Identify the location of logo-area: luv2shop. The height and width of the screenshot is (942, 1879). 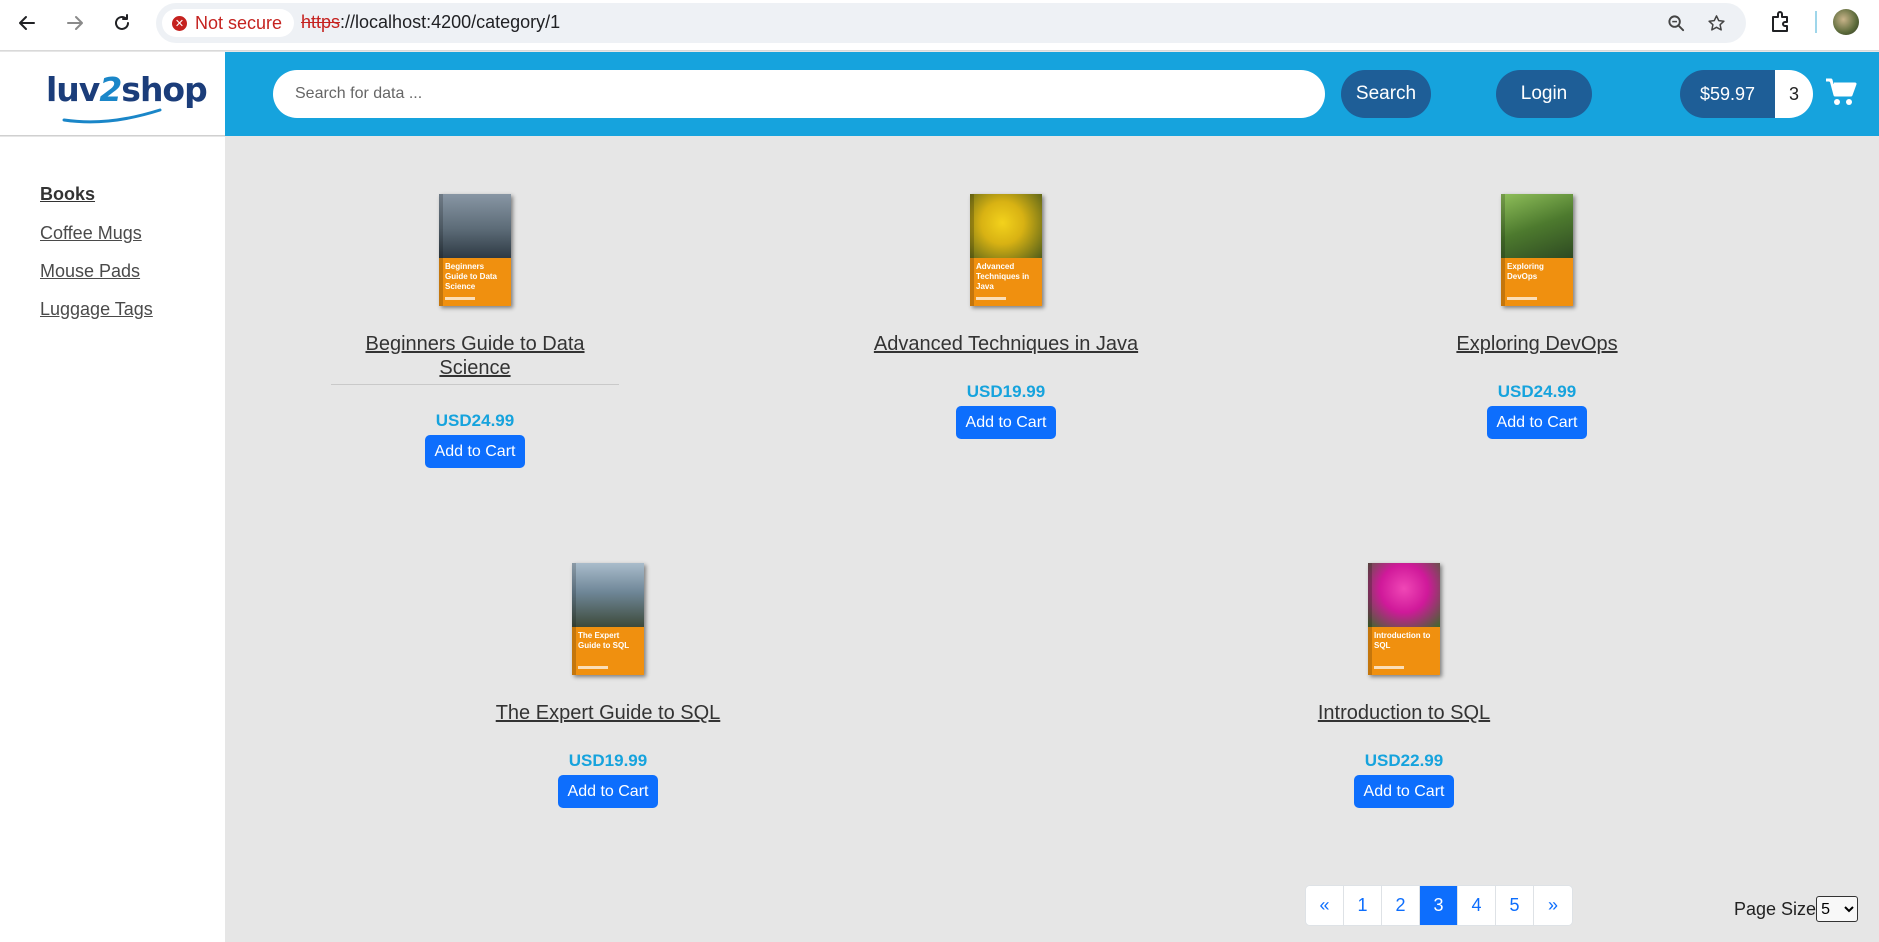
(112, 94).